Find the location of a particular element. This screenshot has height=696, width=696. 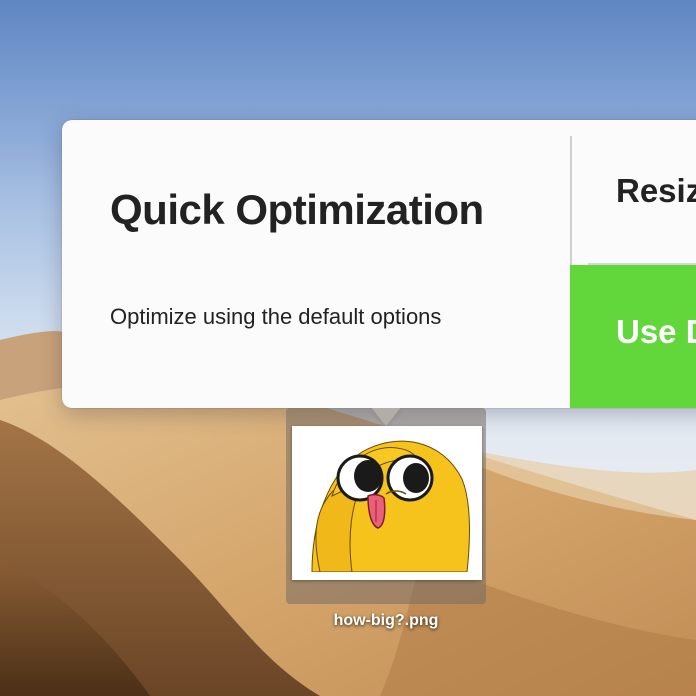

file-name-label: how-big?.png is located at coordinates (386, 621).